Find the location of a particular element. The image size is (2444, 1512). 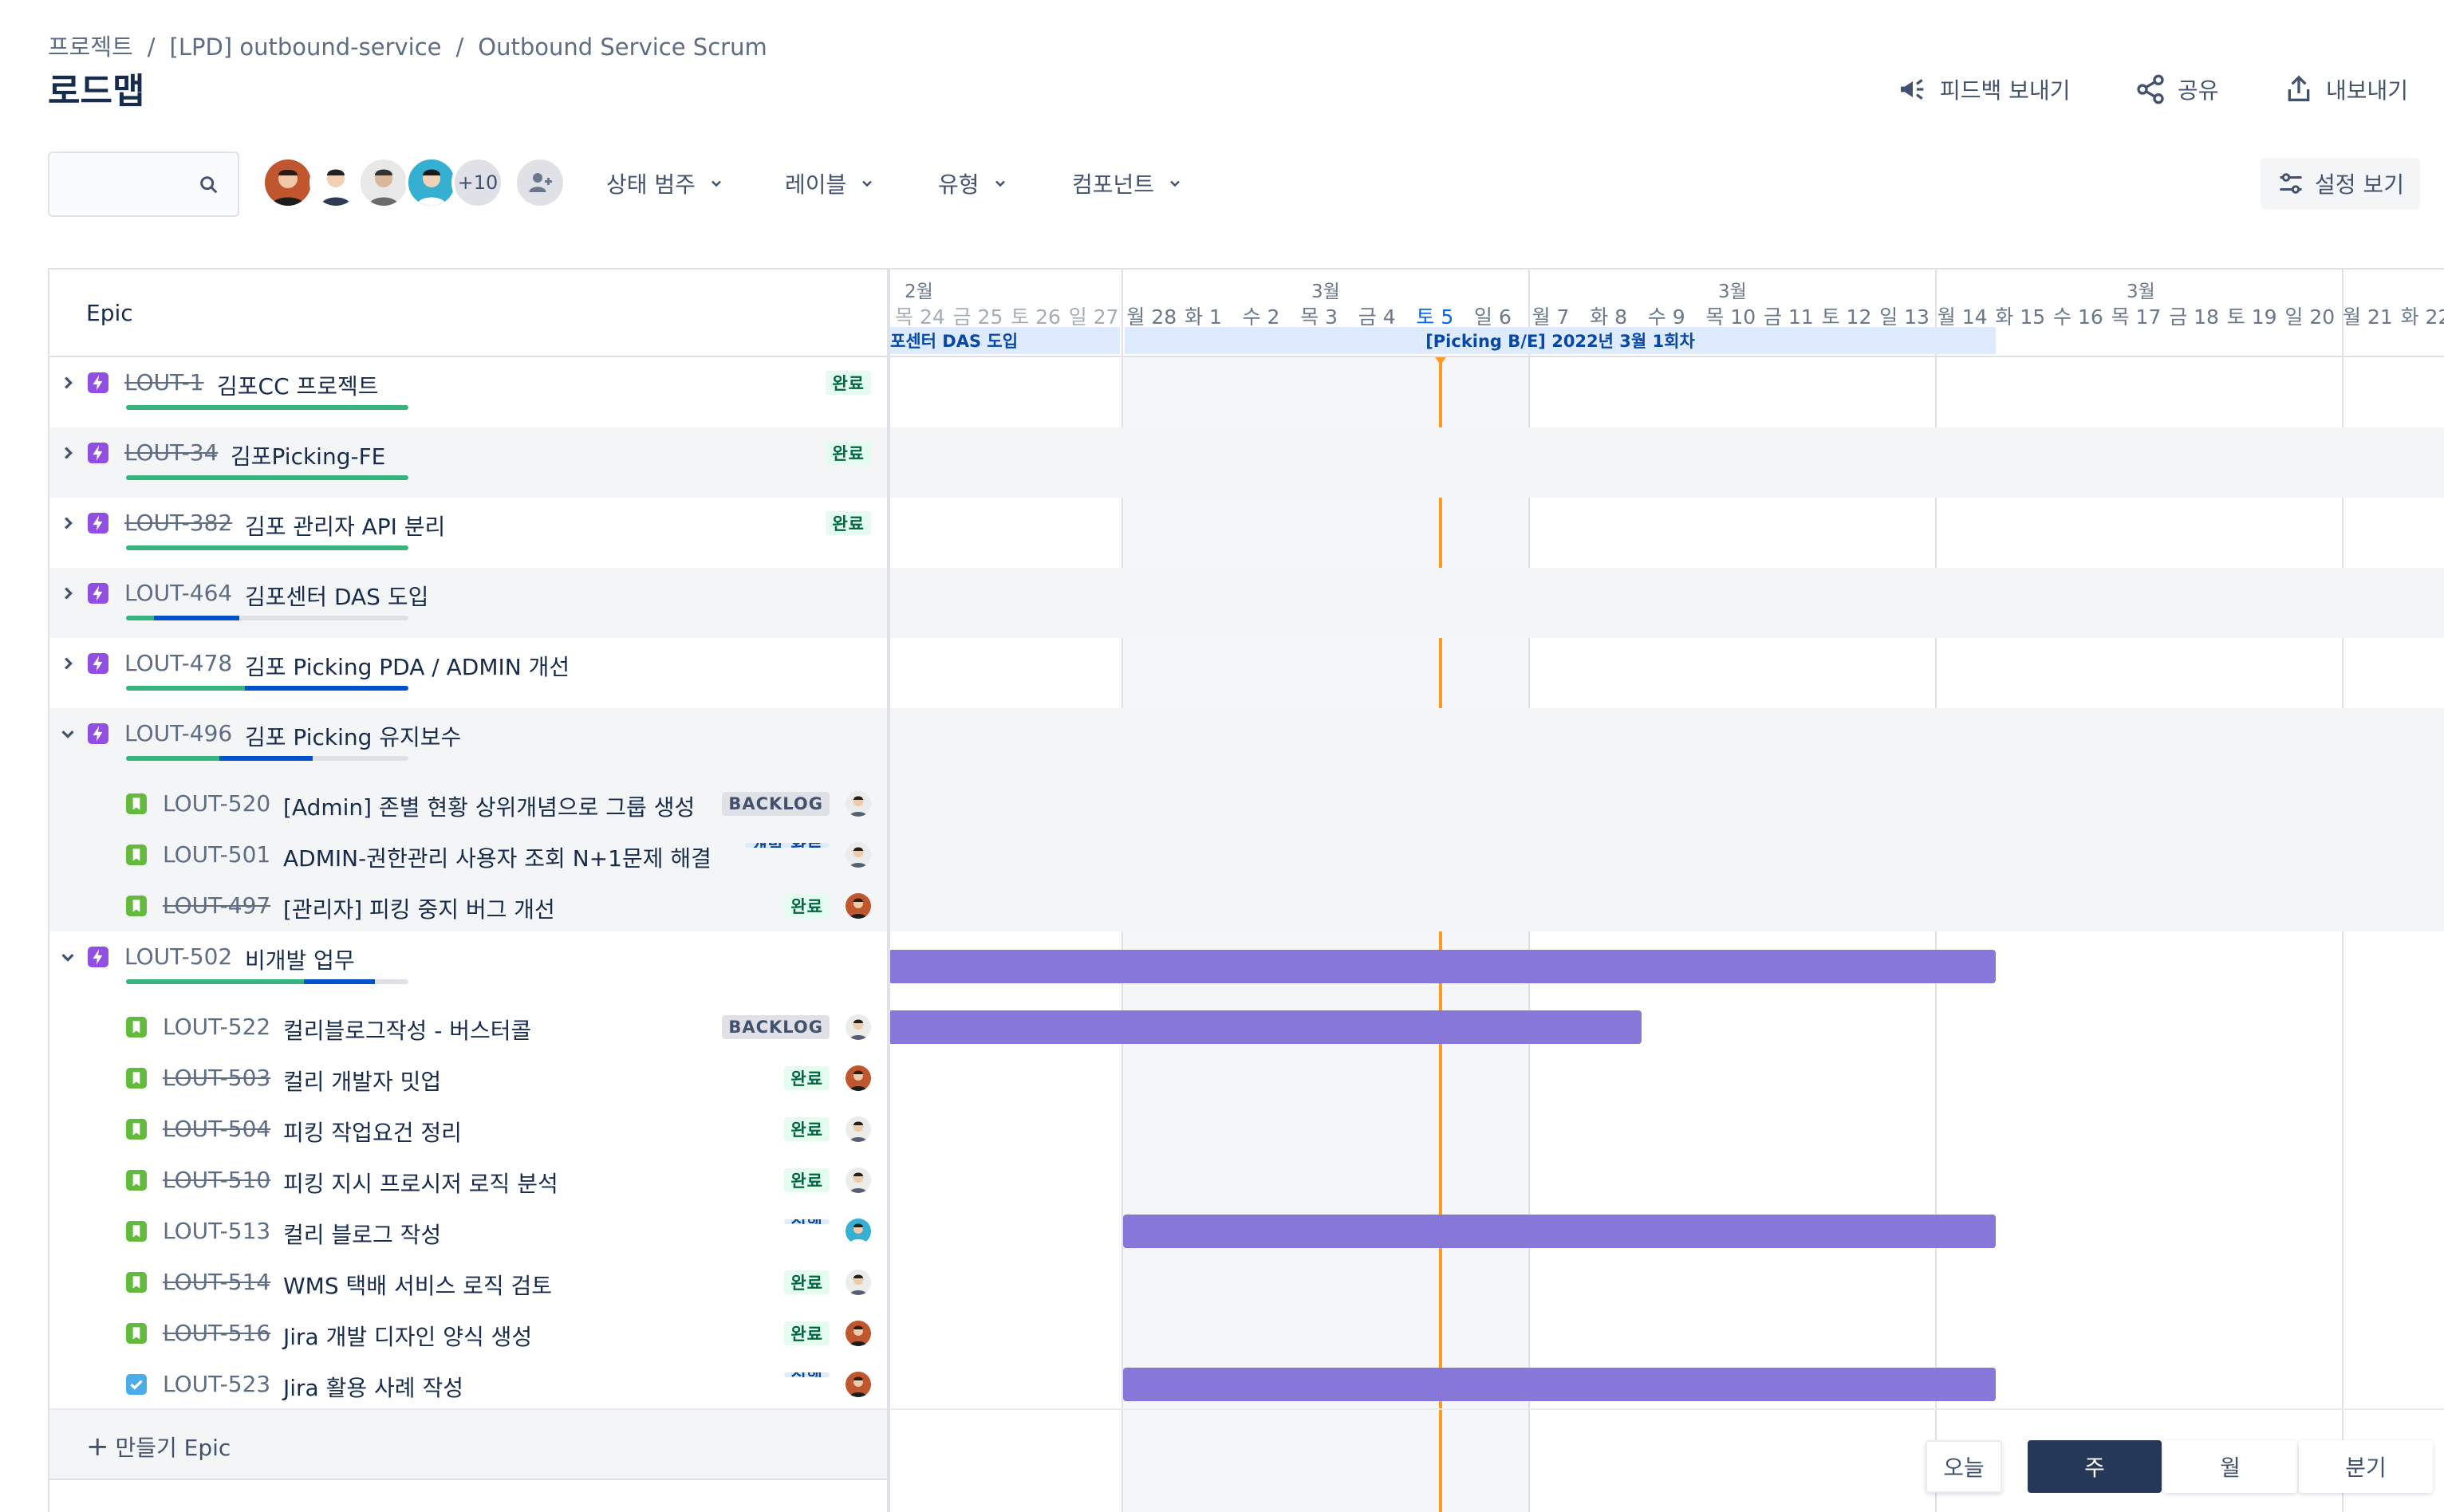

feedback-label: 피드백 보내기 is located at coordinates (2006, 90).